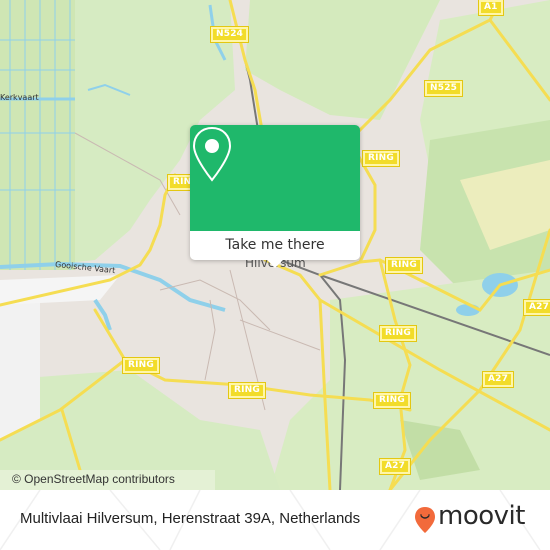  What do you see at coordinates (19, 97) in the screenshot?
I see `water-label-kerkvaart: Kerkvaart` at bounding box center [19, 97].